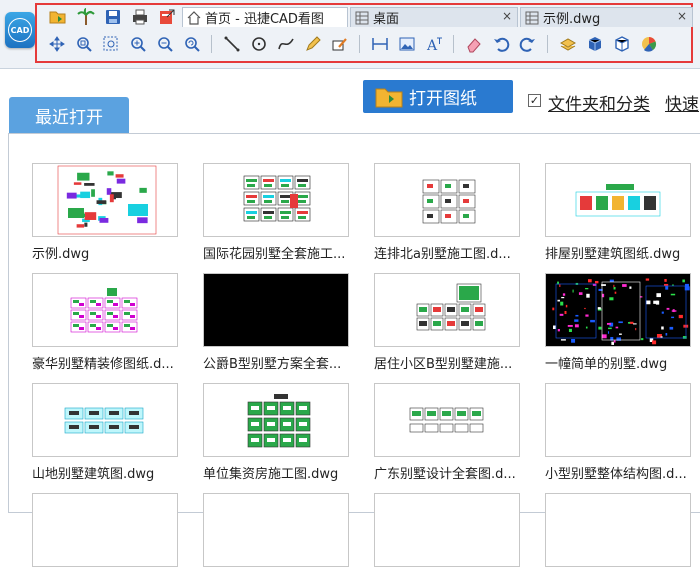  What do you see at coordinates (507, 16) in the screenshot?
I see `tab-desktop-close-icon: ×` at bounding box center [507, 16].